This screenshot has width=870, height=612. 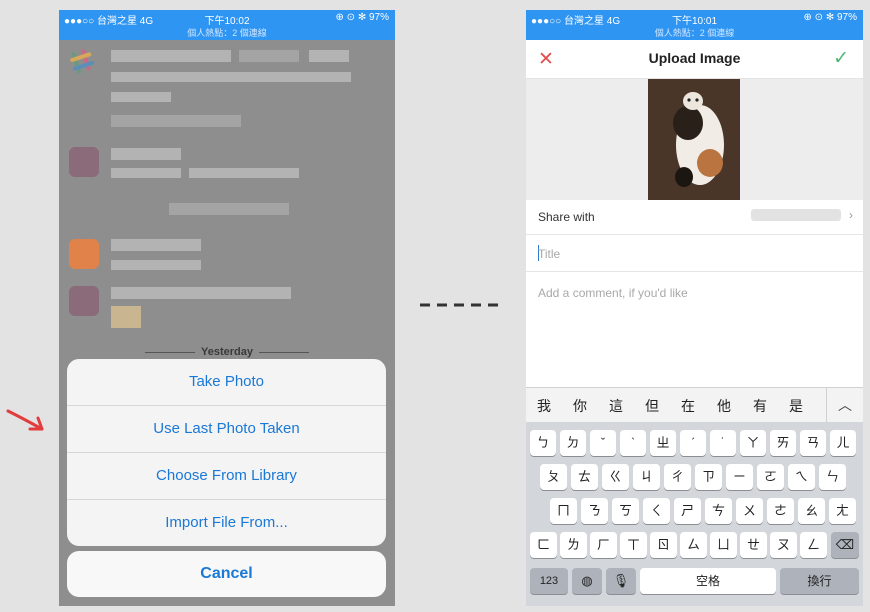 I want to click on candidate-word: 我, so click(x=544, y=406).